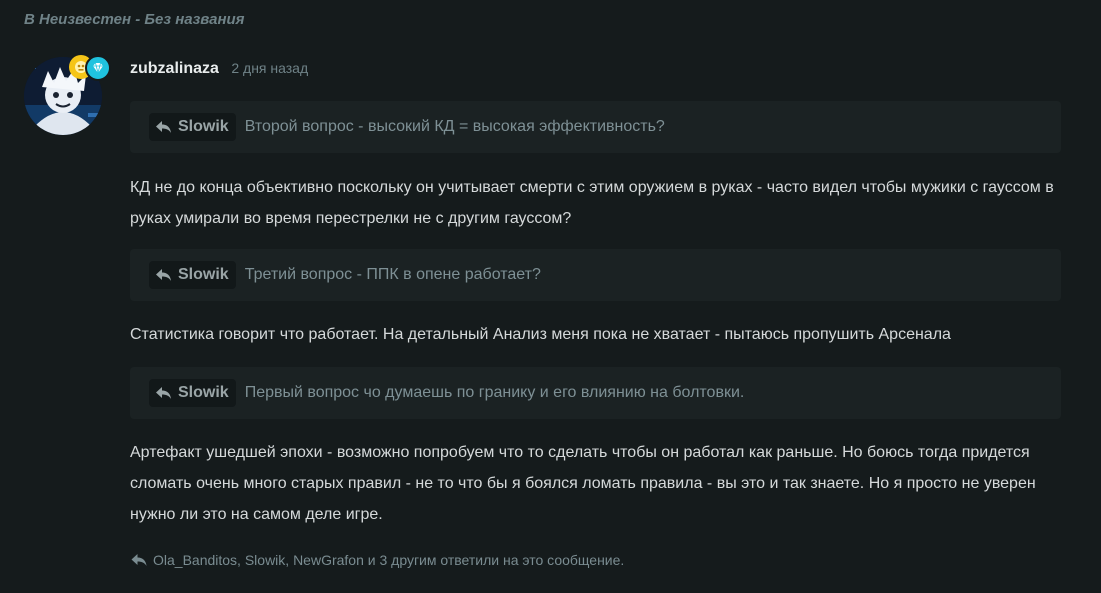 This screenshot has height=593, width=1101. I want to click on post-header: zubzalinaza 2 дня назад, so click(219, 69).